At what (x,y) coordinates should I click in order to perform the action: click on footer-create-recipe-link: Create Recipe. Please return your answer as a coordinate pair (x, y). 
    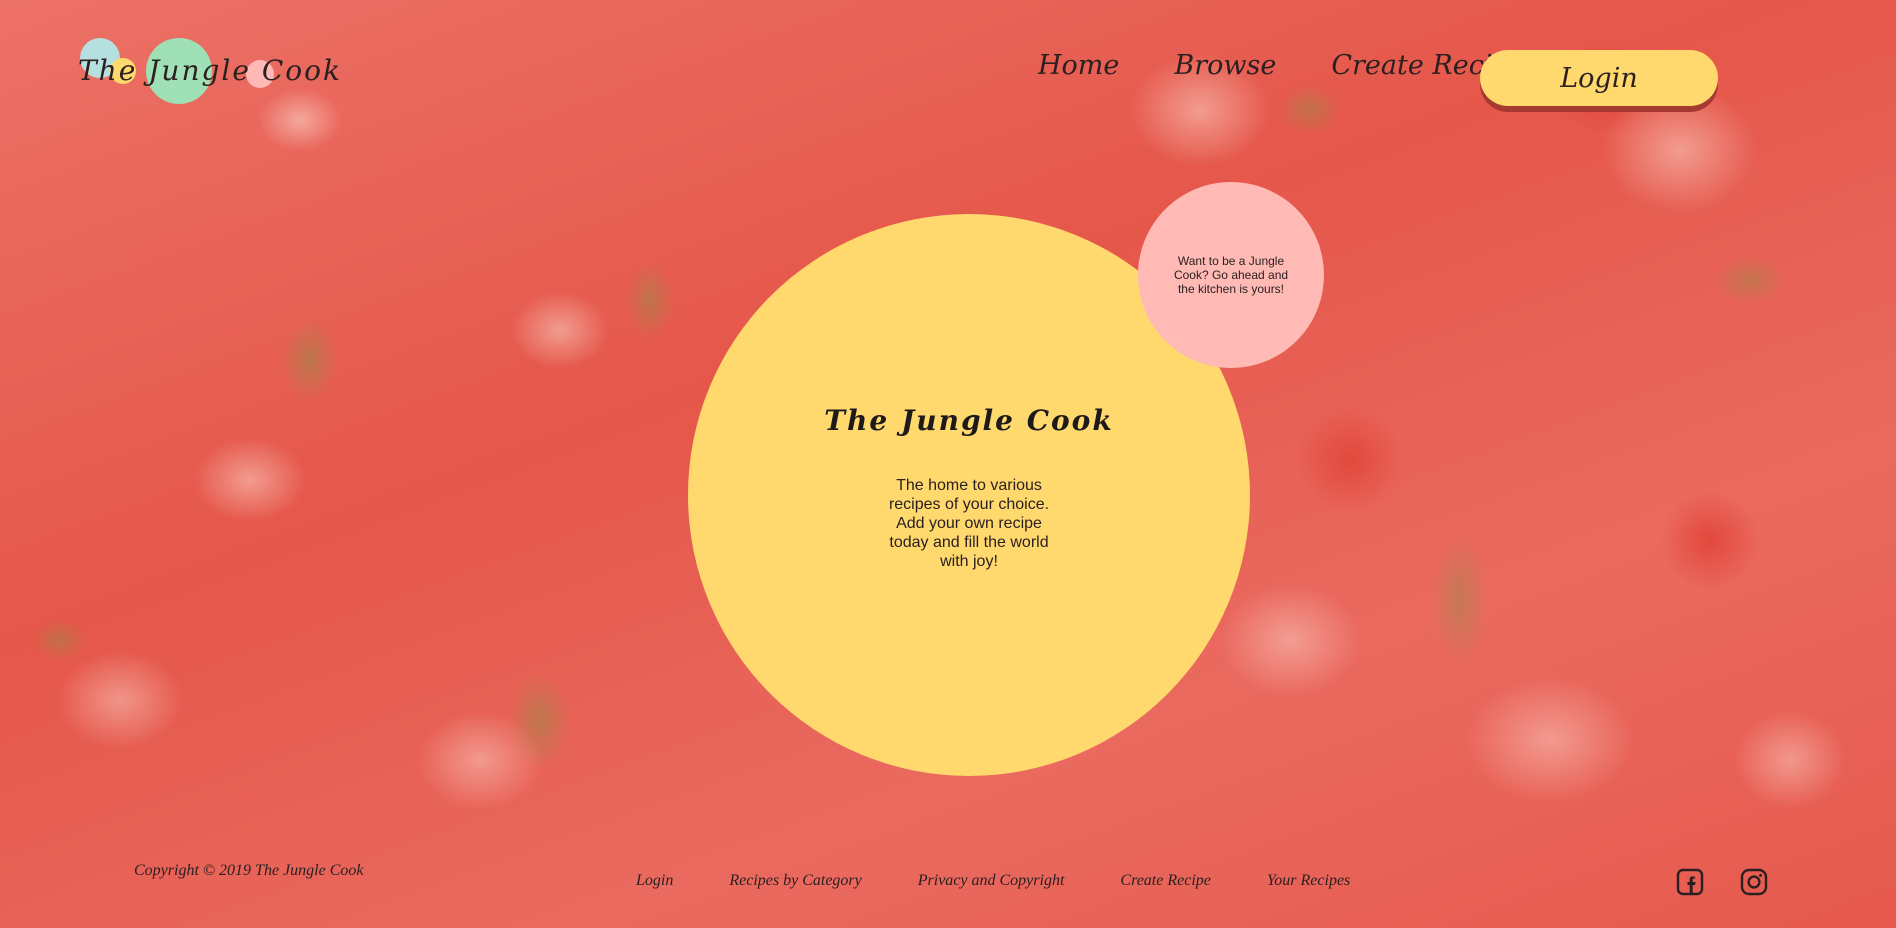
    Looking at the image, I should click on (1165, 881).